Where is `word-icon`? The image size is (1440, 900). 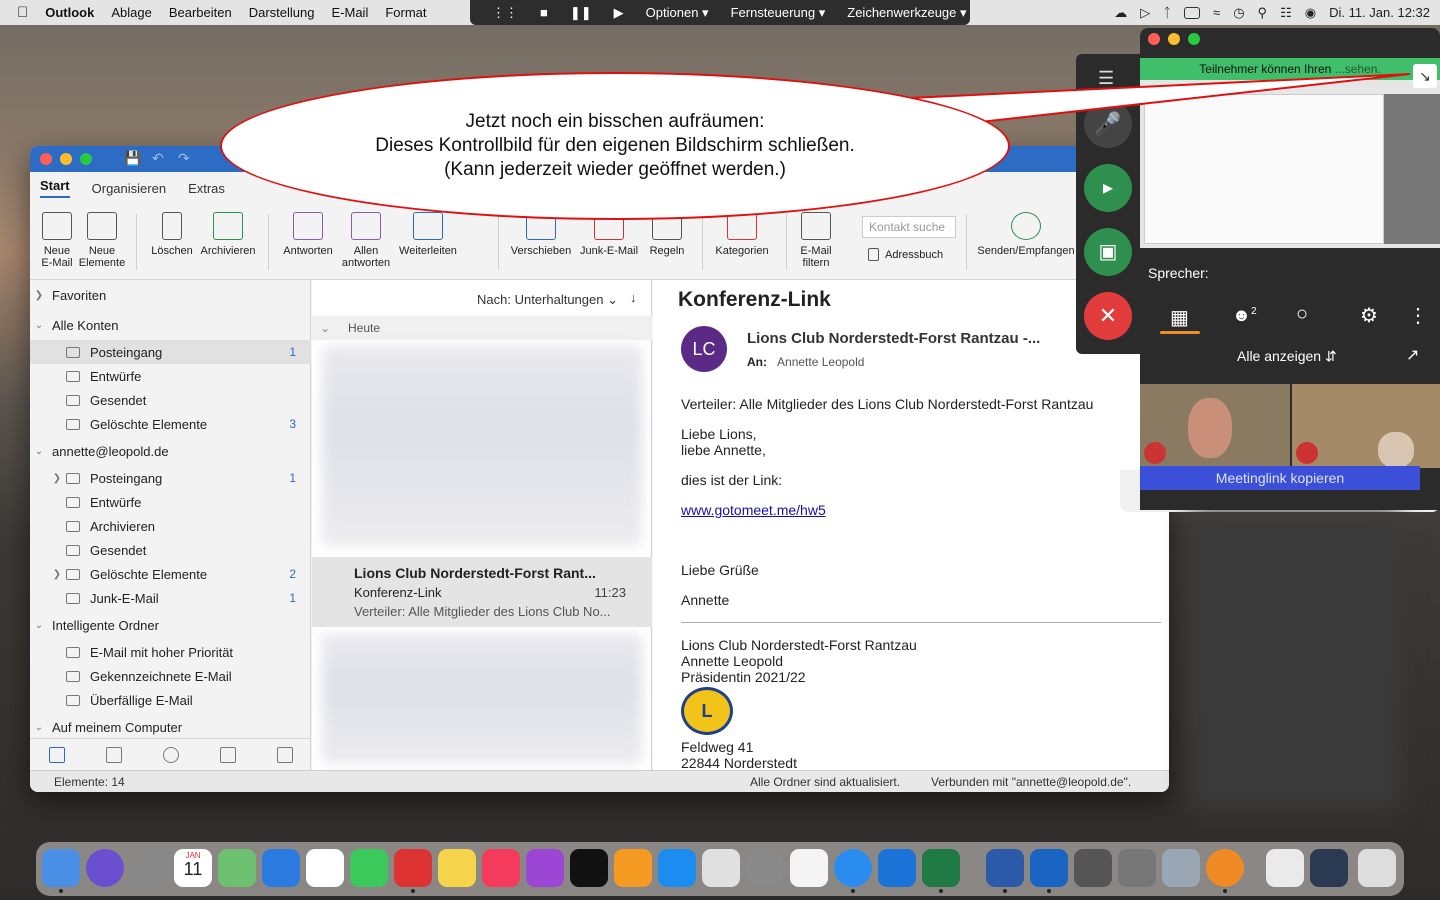
word-icon is located at coordinates (1005, 868).